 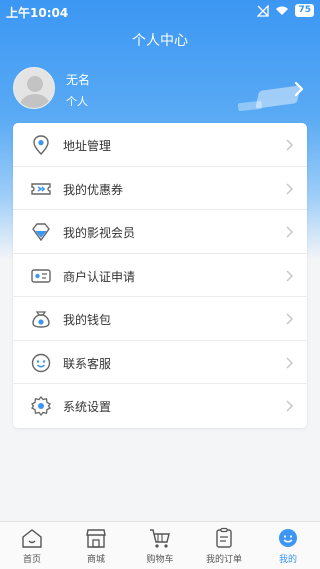 What do you see at coordinates (93, 189) in the screenshot?
I see `menu-label: 我的优惠券` at bounding box center [93, 189].